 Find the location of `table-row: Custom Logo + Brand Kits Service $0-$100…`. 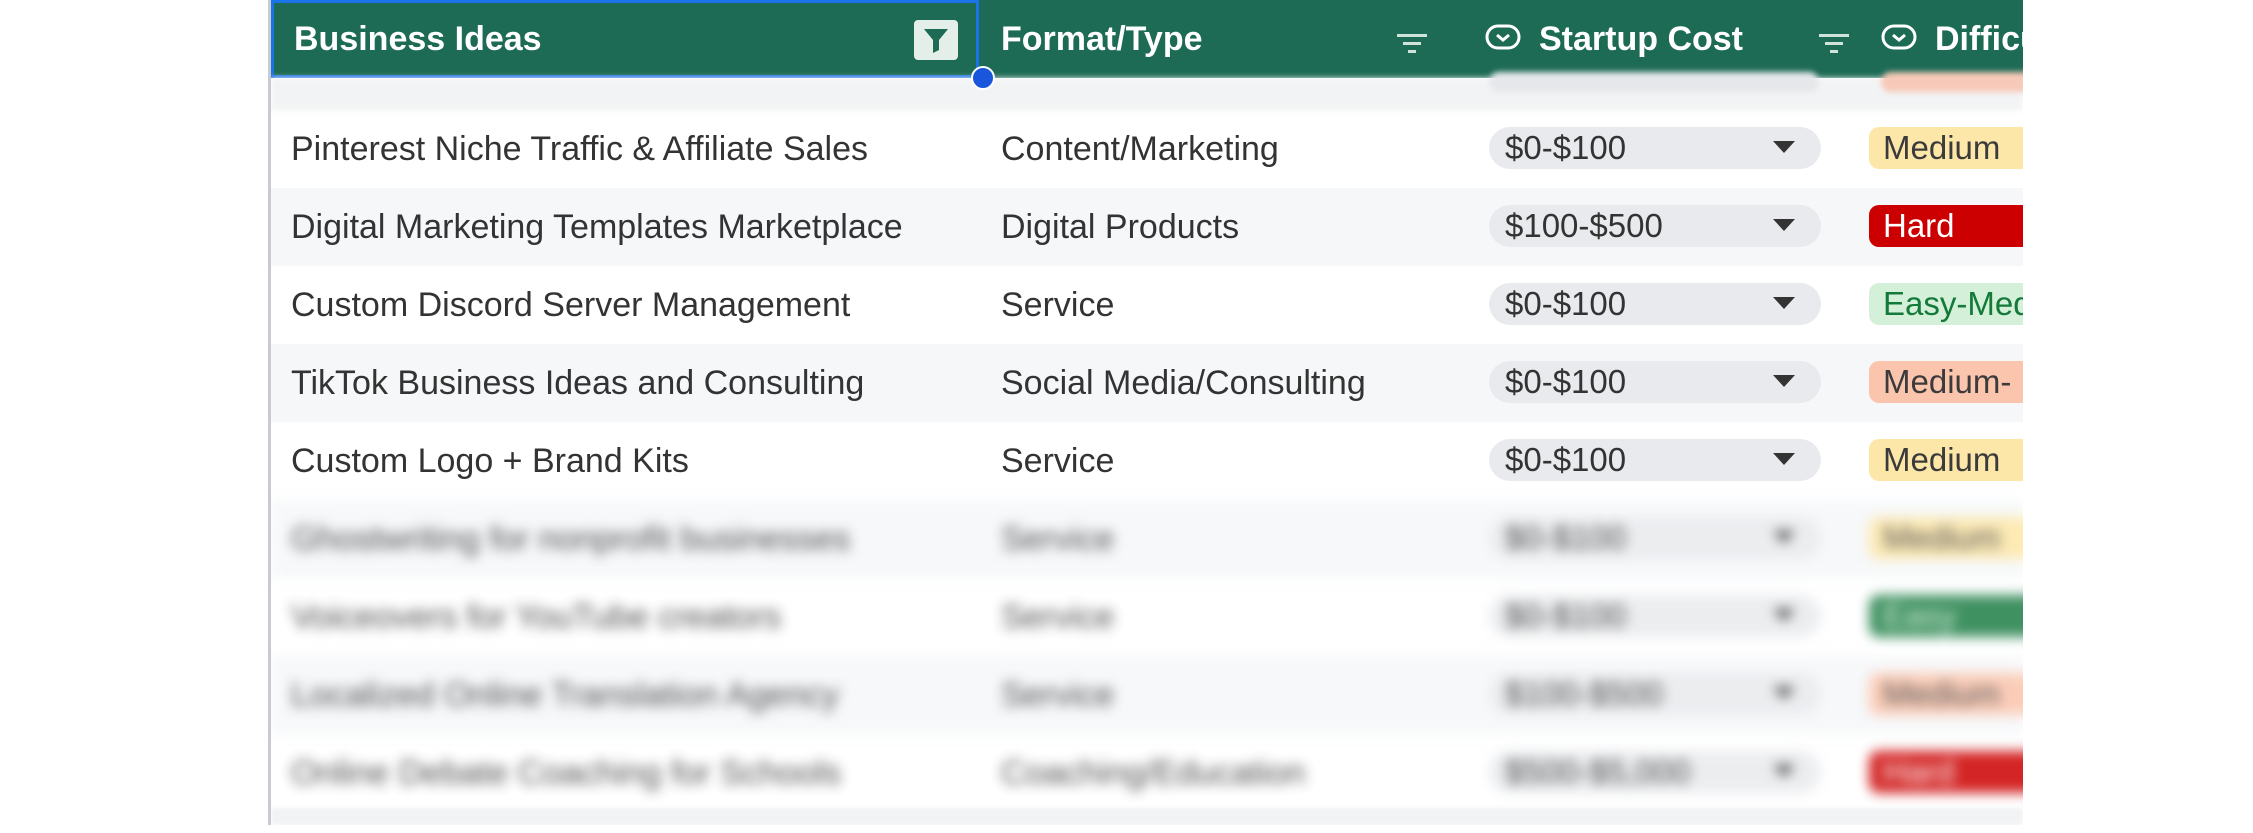

table-row: Custom Logo + Brand Kits Service $0-$100… is located at coordinates (1147, 461).